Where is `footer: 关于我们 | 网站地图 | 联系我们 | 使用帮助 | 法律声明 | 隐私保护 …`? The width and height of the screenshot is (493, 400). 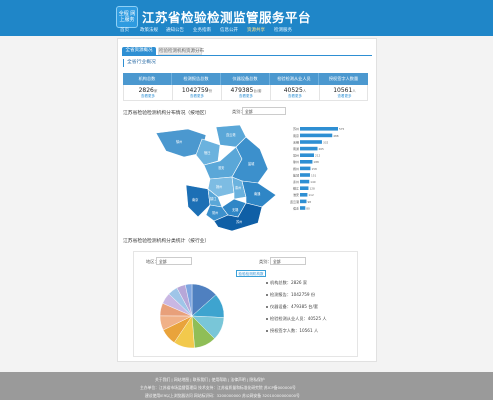 footer: 关于我们 | 网站地图 | 联系我们 | 使用帮助 | 法律声明 | 隐私保护 … is located at coordinates (246, 386).